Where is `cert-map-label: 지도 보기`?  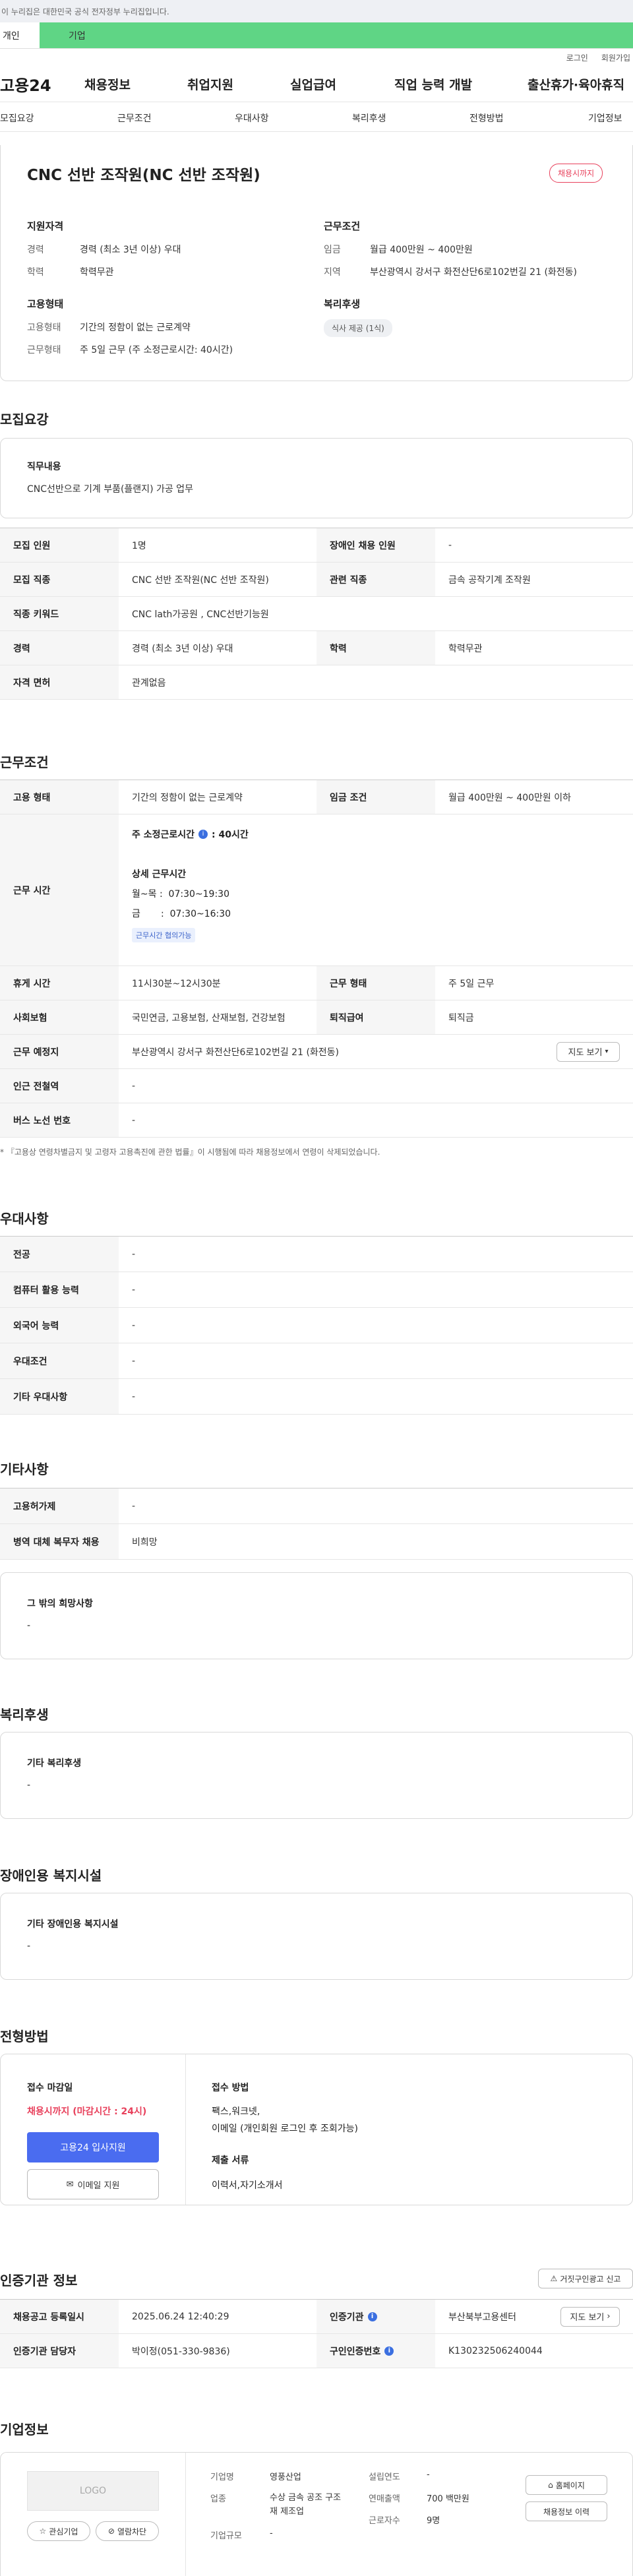
cert-map-label: 지도 보기 is located at coordinates (587, 2318).